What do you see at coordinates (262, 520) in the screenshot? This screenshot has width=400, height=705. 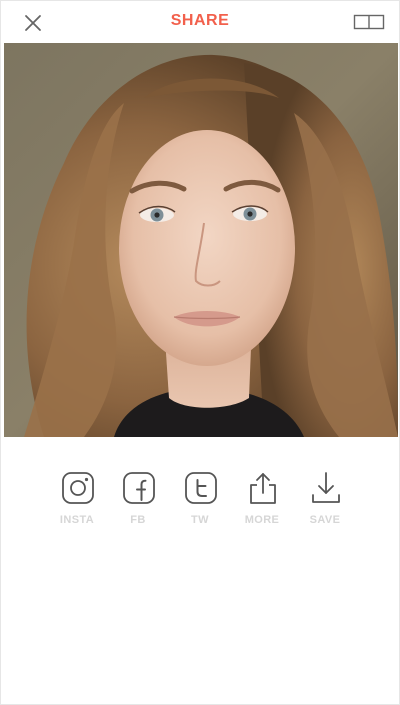 I see `share-more-label: MORE` at bounding box center [262, 520].